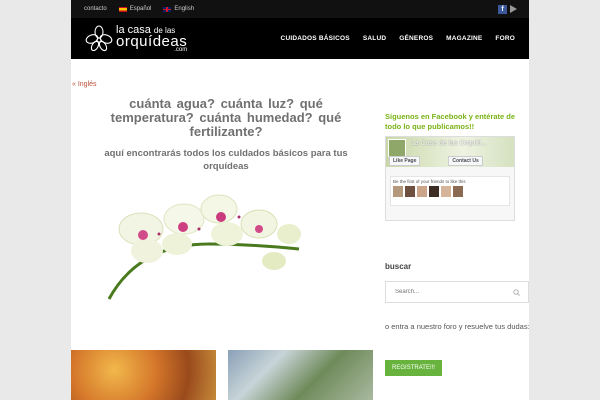 This screenshot has width=600, height=400. Describe the element at coordinates (122, 9) in the screenshot. I see `spain-flag-icon` at that location.